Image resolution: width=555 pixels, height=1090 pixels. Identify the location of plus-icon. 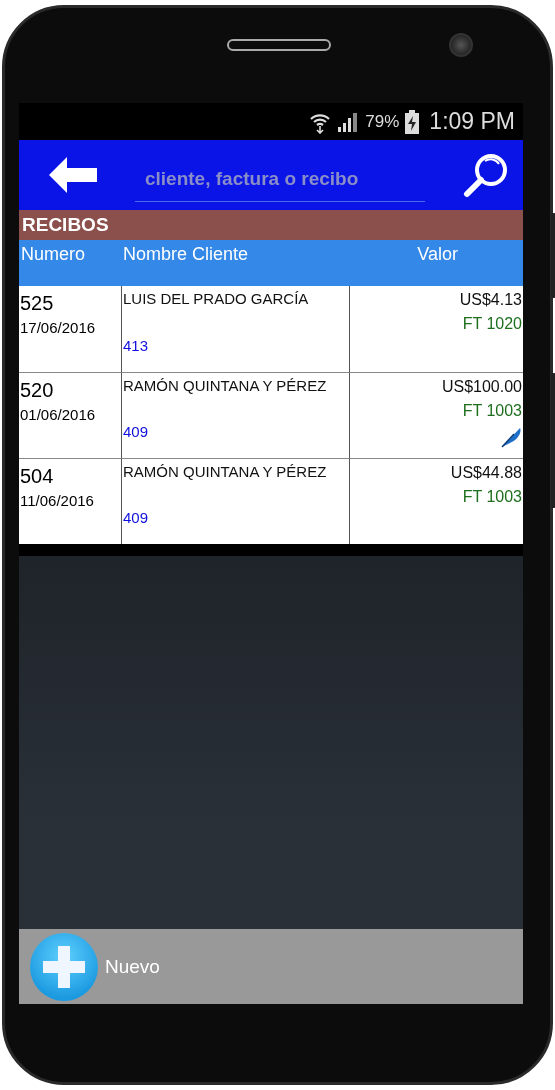
(64, 966).